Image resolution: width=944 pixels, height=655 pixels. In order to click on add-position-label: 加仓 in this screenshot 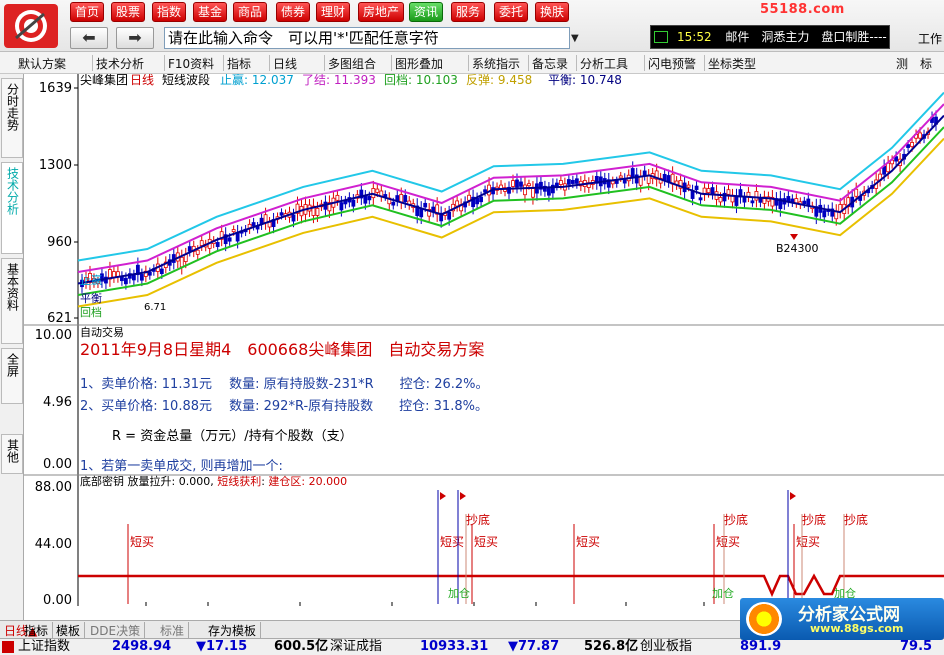, I will do `click(459, 593)`.